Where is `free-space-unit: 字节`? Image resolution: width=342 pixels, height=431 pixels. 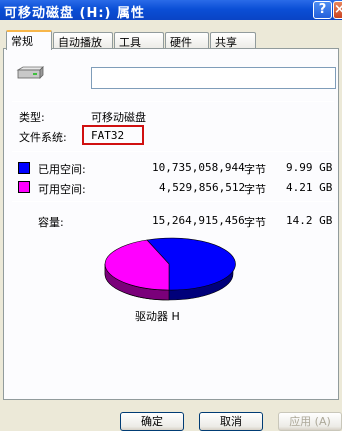
free-space-unit: 字节 is located at coordinates (255, 189).